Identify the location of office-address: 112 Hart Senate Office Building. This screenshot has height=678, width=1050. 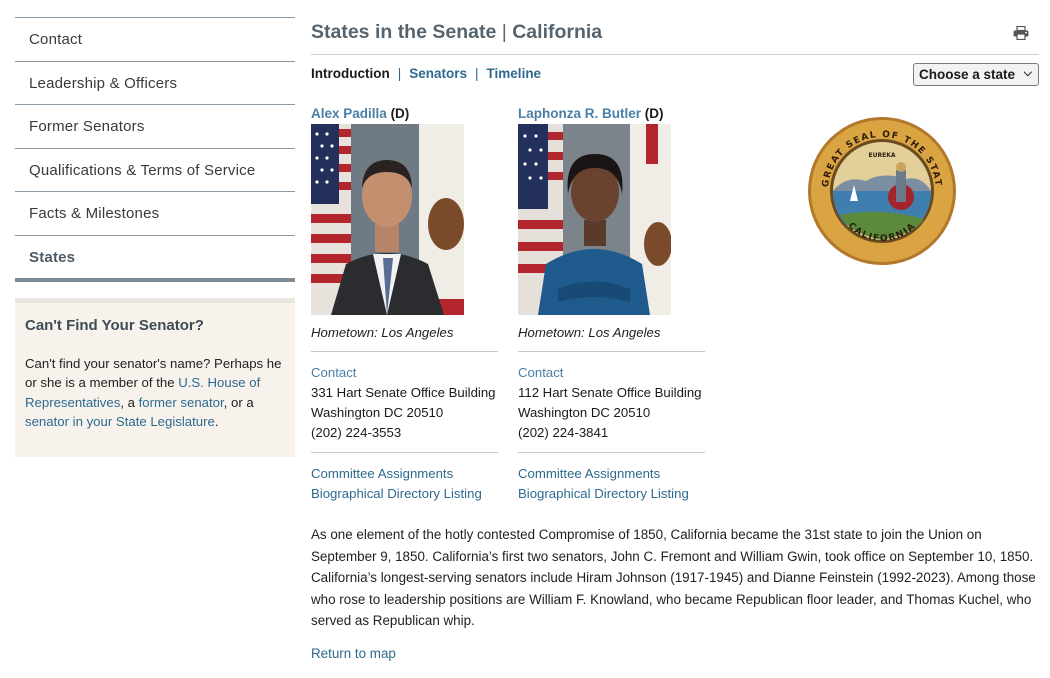
(610, 392).